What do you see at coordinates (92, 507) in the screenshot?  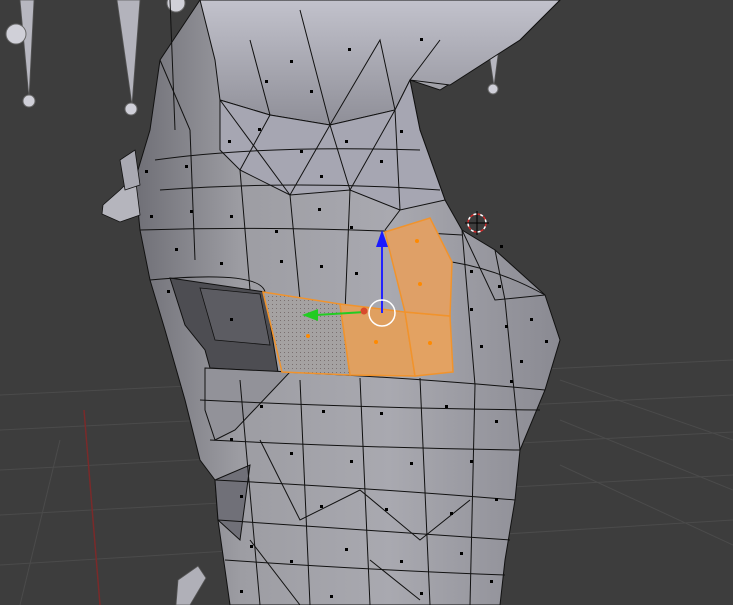 I see `x-axis-line` at bounding box center [92, 507].